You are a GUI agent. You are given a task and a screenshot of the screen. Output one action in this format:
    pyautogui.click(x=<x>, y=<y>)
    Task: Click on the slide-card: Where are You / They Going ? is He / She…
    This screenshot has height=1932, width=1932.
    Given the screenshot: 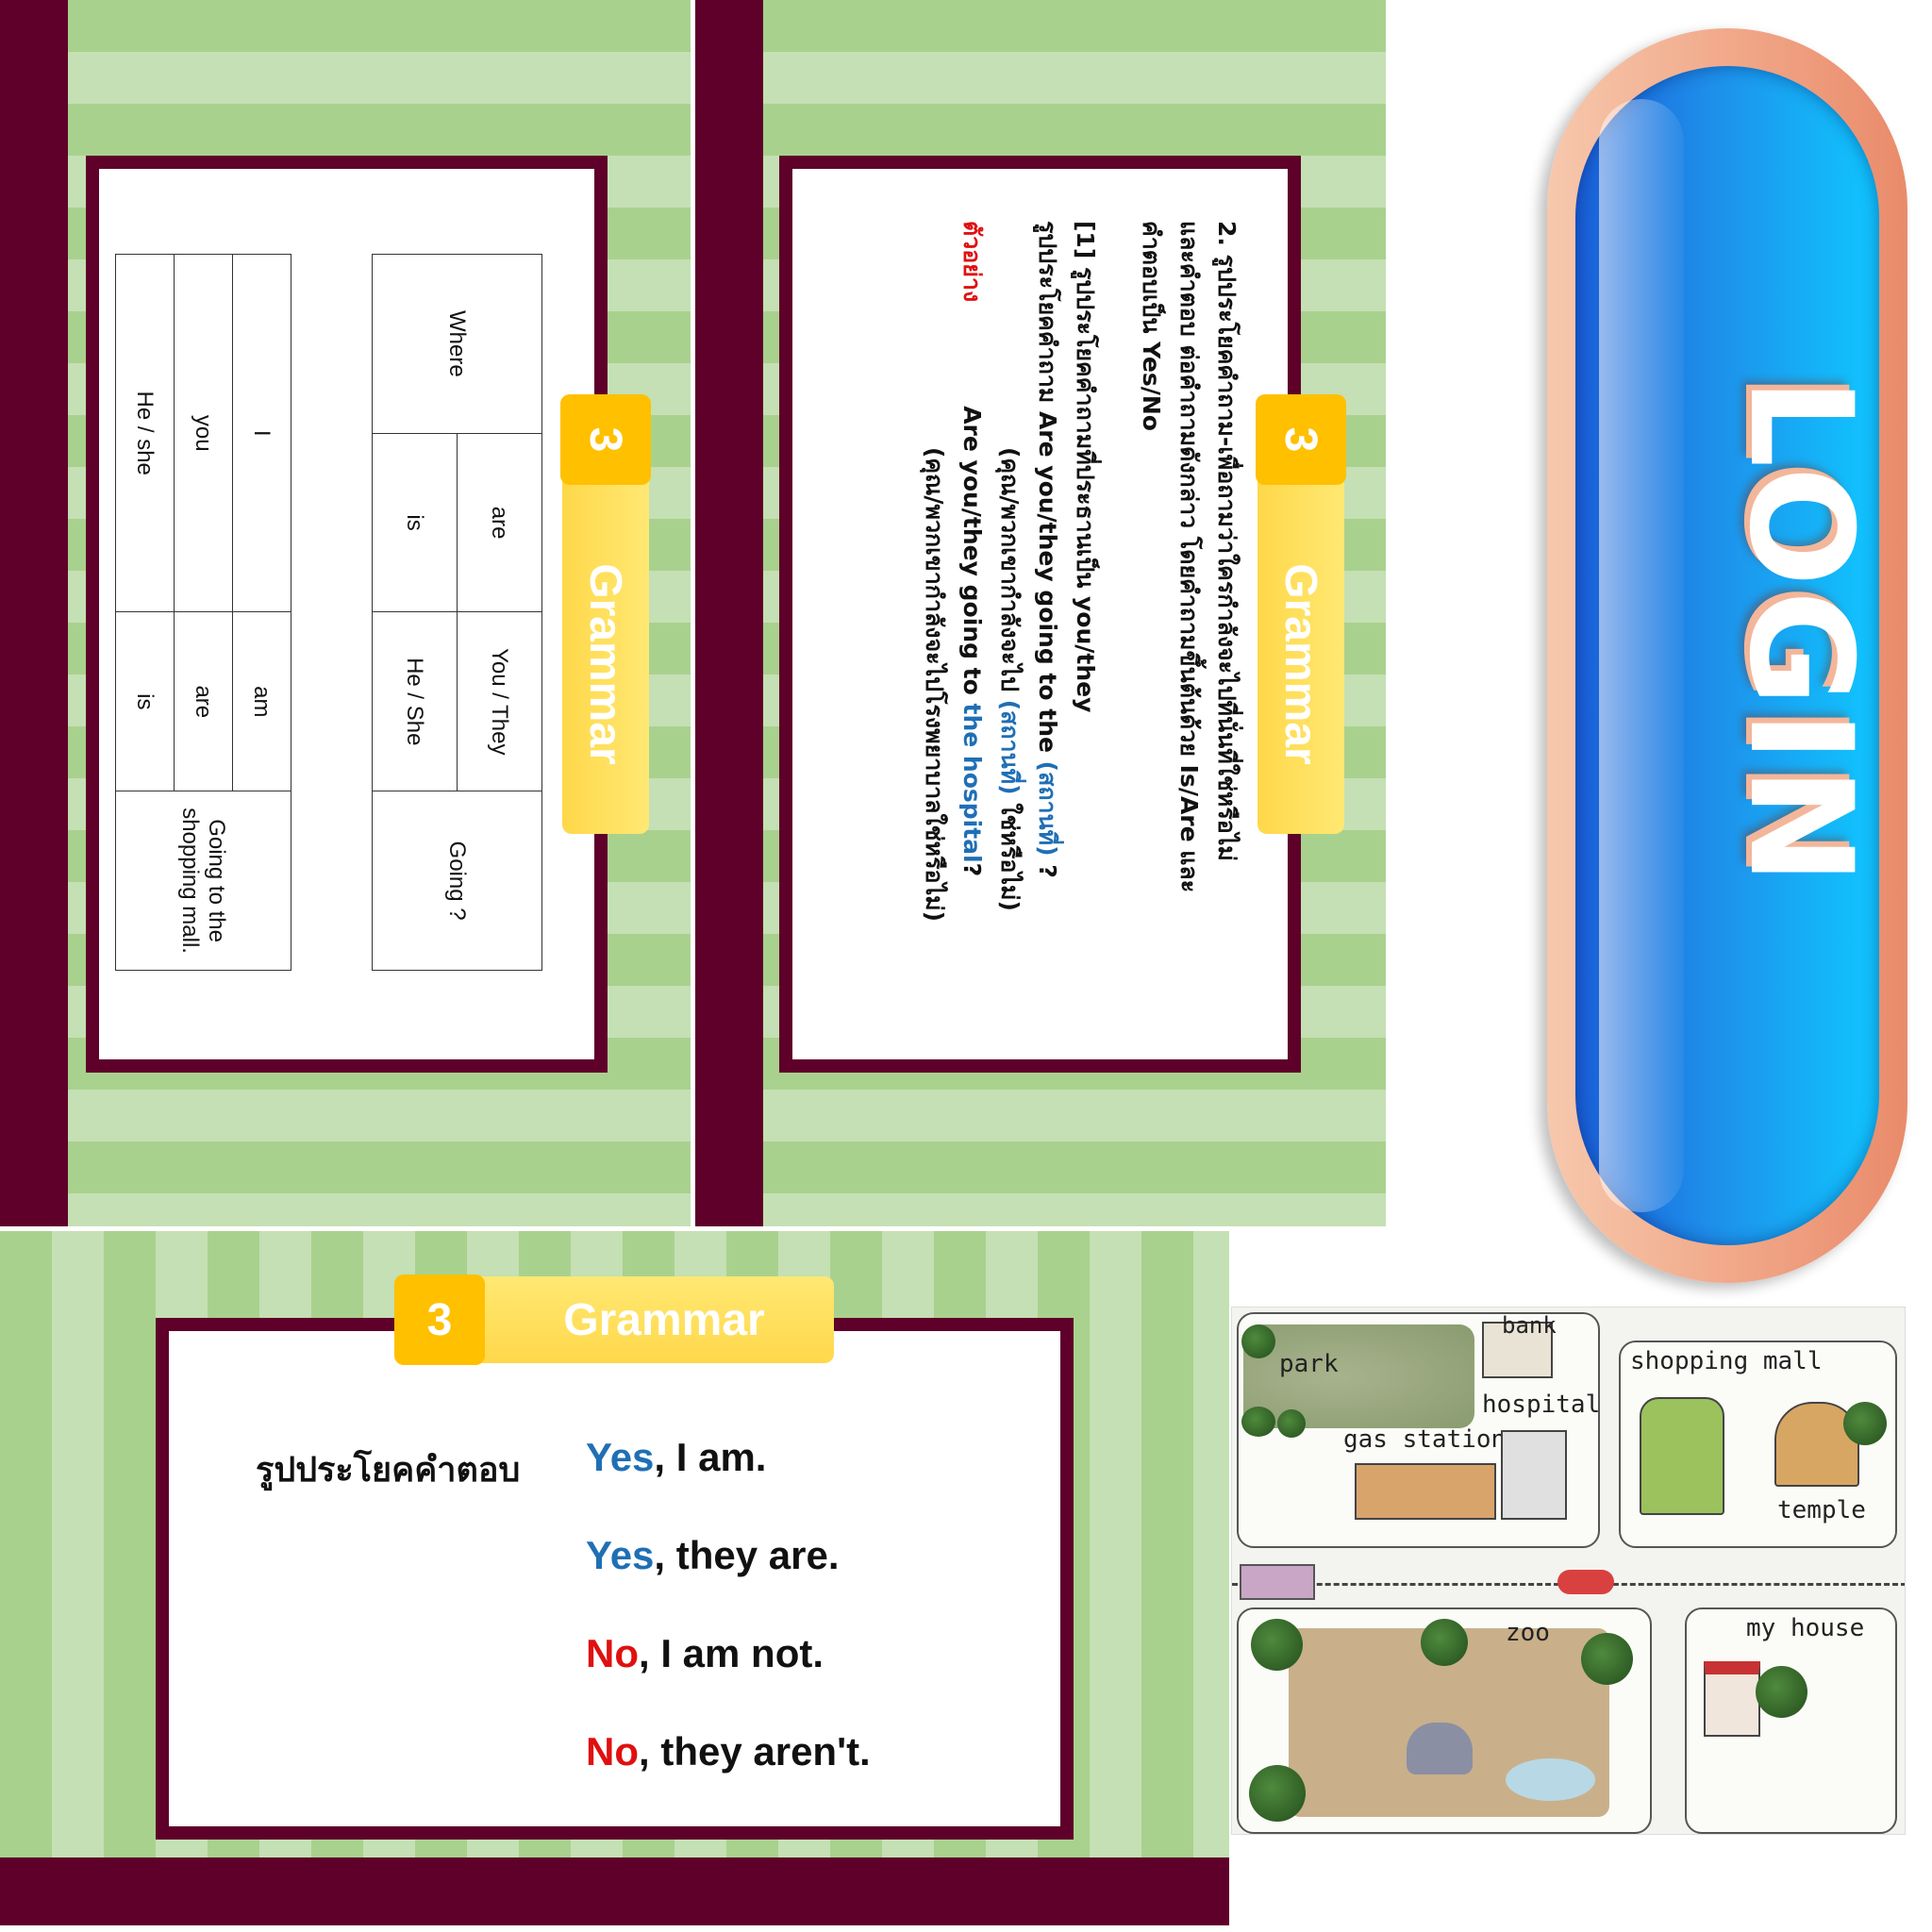 What is the action you would take?
    pyautogui.click(x=347, y=615)
    